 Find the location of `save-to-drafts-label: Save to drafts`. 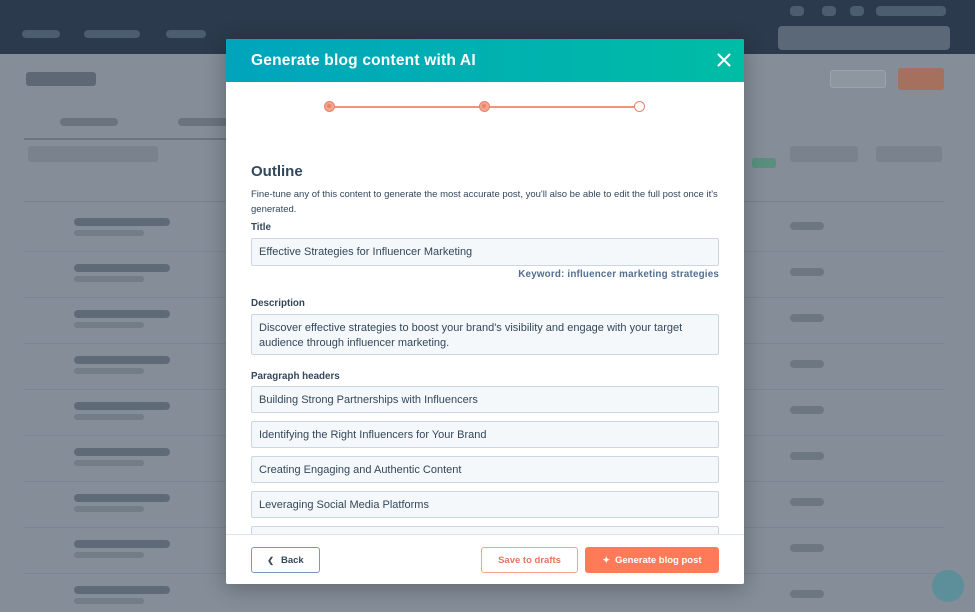

save-to-drafts-label: Save to drafts is located at coordinates (529, 560).